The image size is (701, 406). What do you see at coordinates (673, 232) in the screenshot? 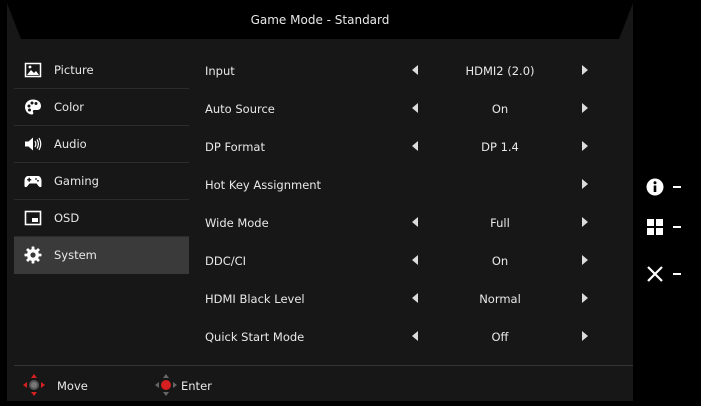
I see `menu-key` at bounding box center [673, 232].